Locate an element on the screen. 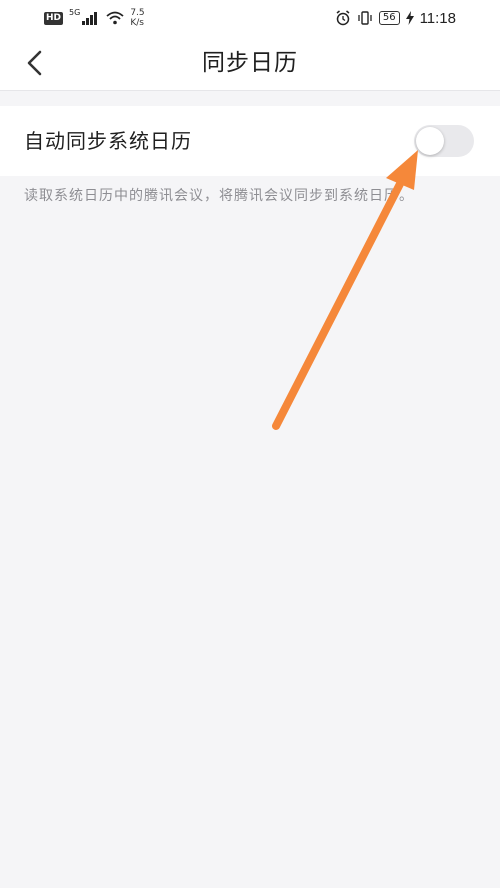  signal-icon is located at coordinates (91, 18).